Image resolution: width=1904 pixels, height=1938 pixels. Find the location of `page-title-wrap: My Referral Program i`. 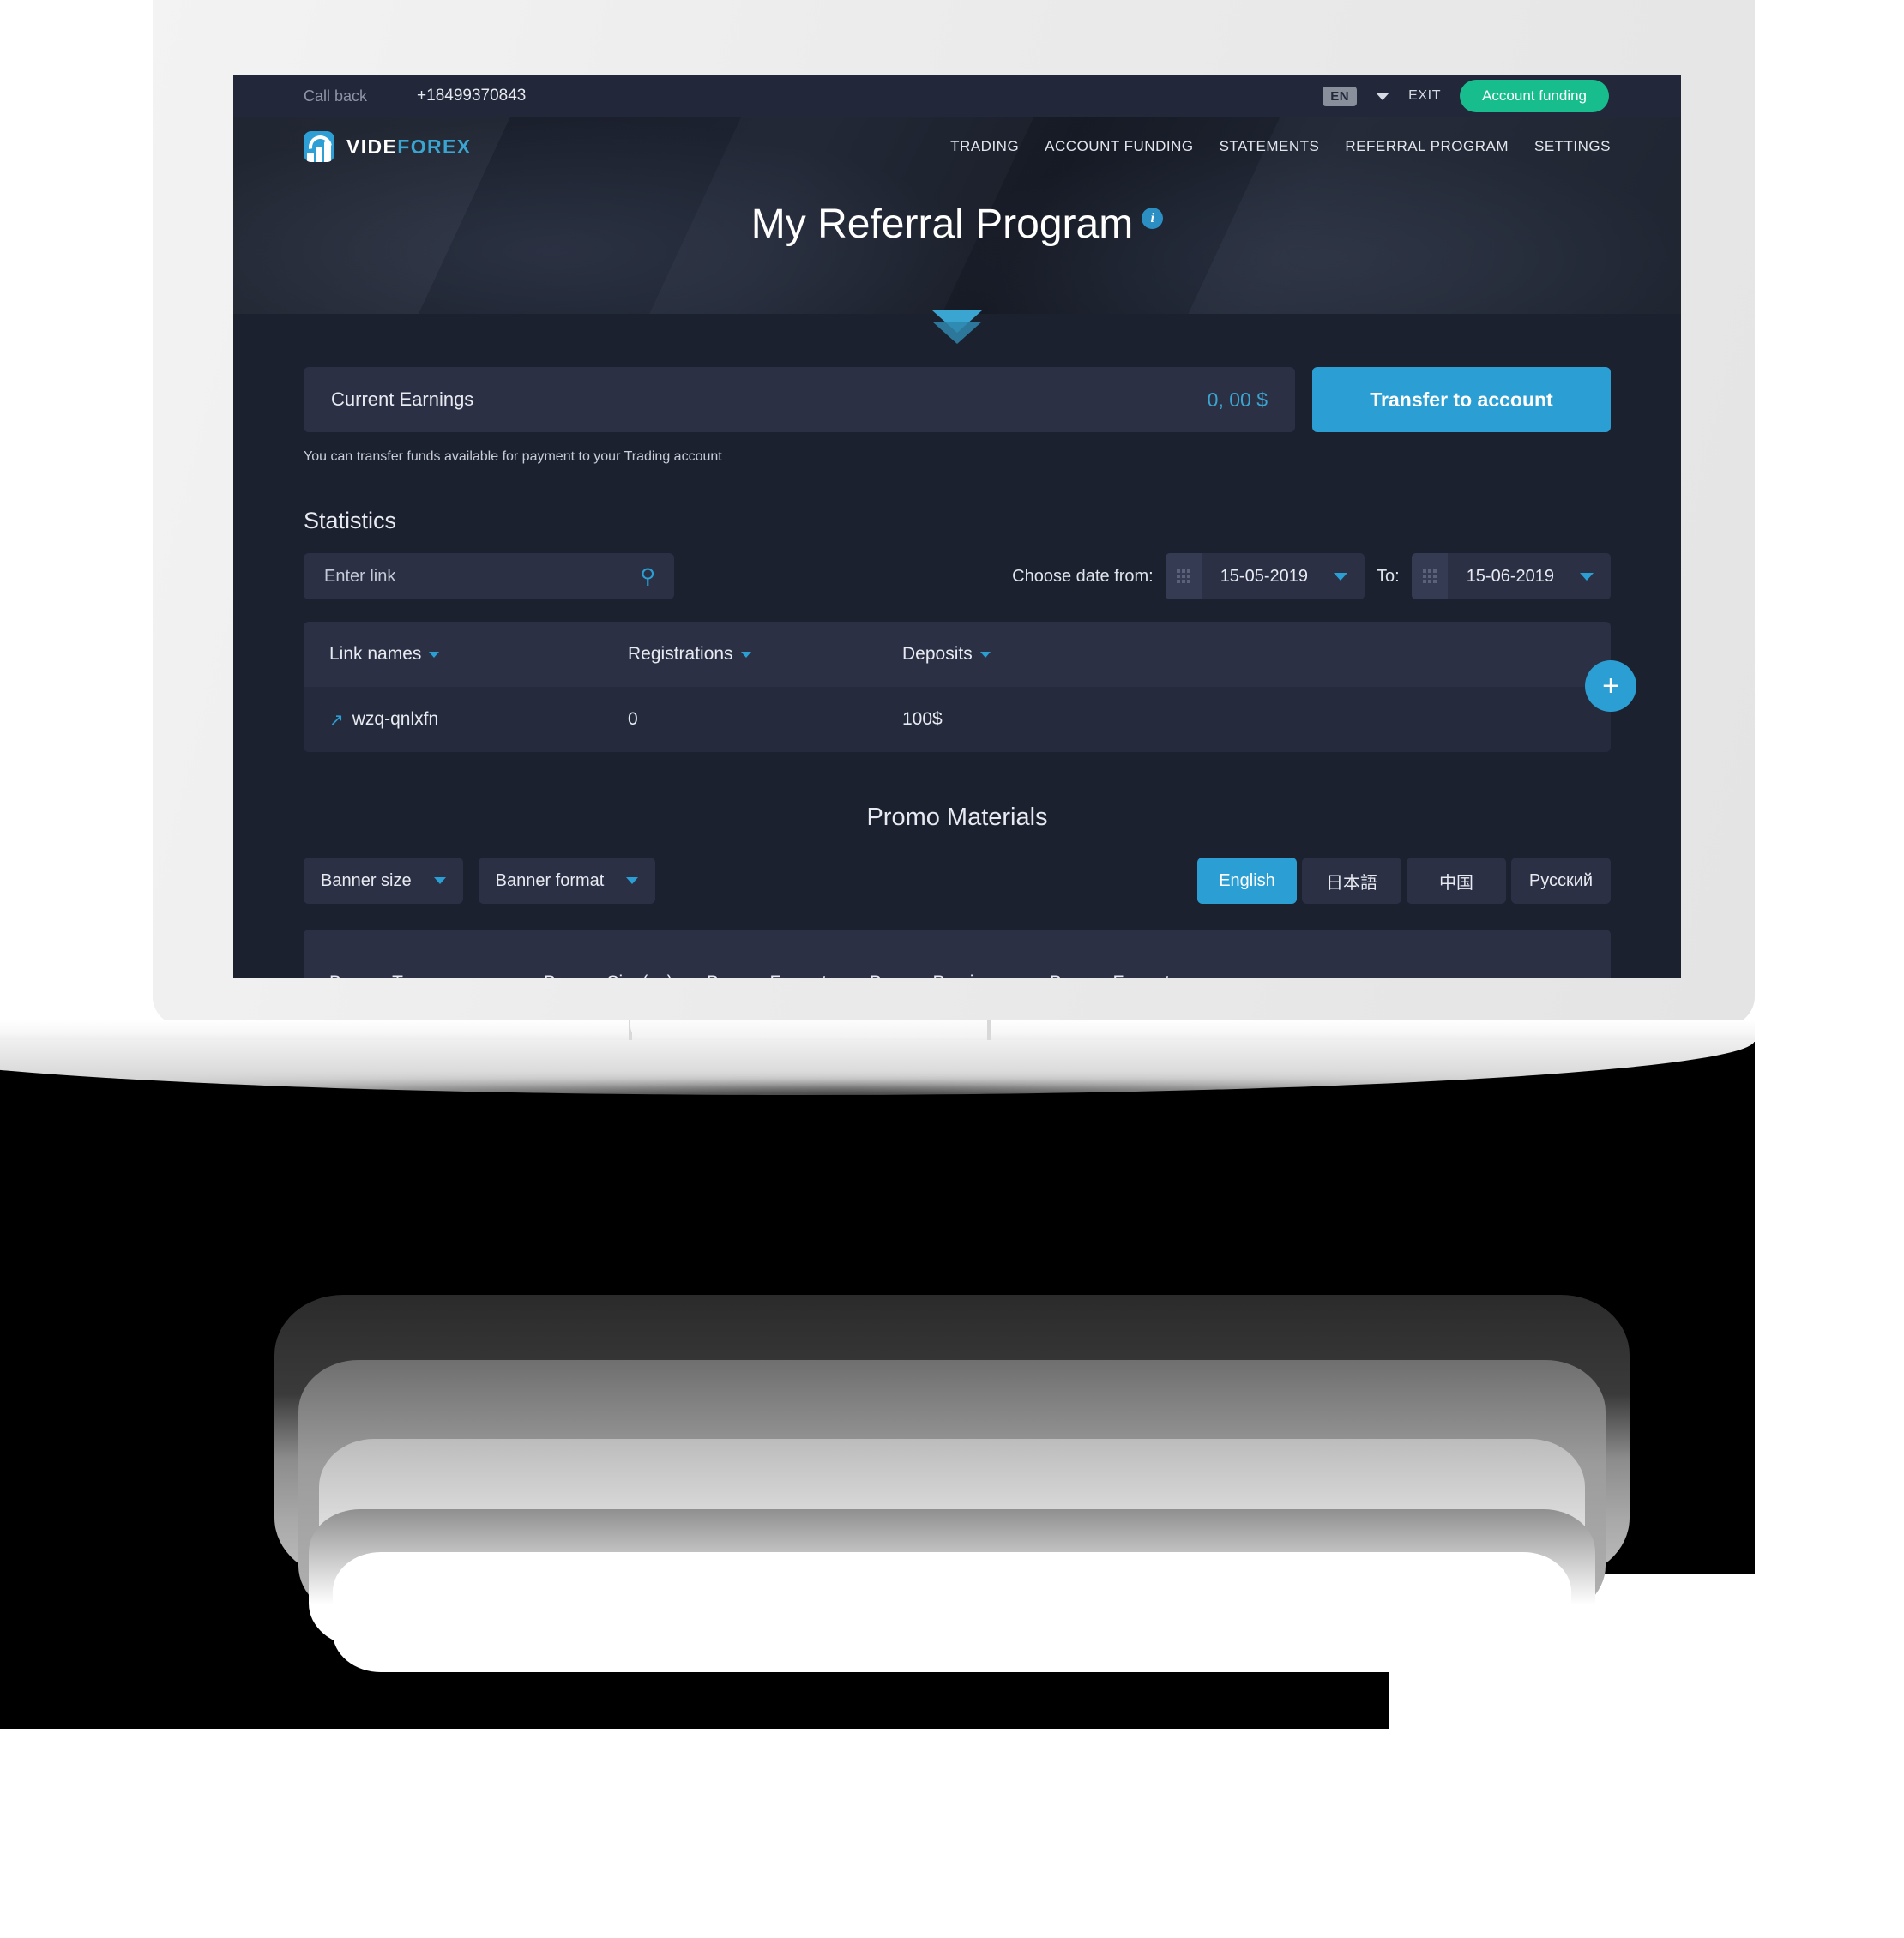

page-title-wrap: My Referral Program i is located at coordinates (957, 224).